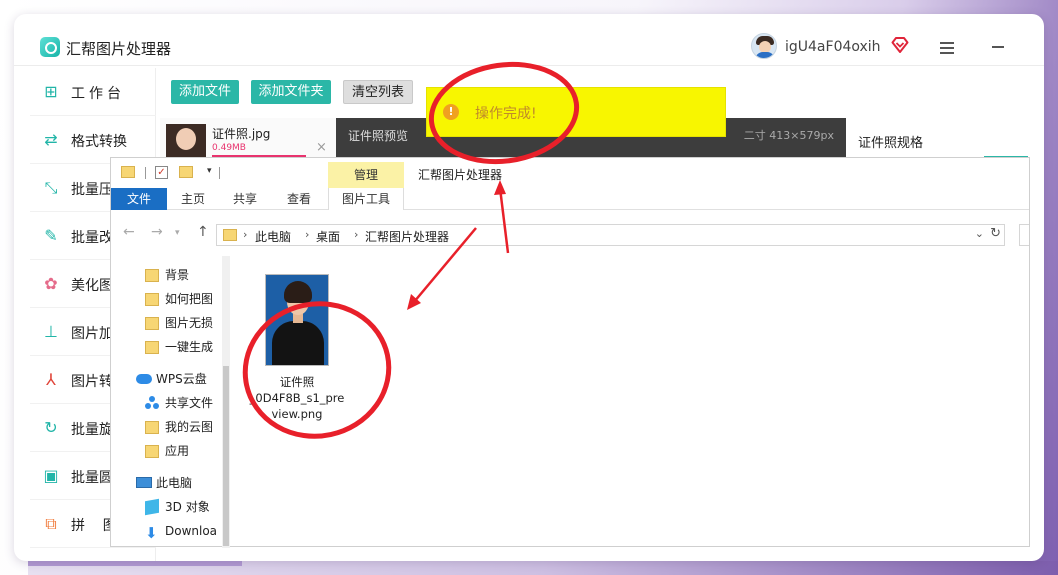 This screenshot has width=1058, height=575. I want to click on cloud-icon, so click(144, 379).